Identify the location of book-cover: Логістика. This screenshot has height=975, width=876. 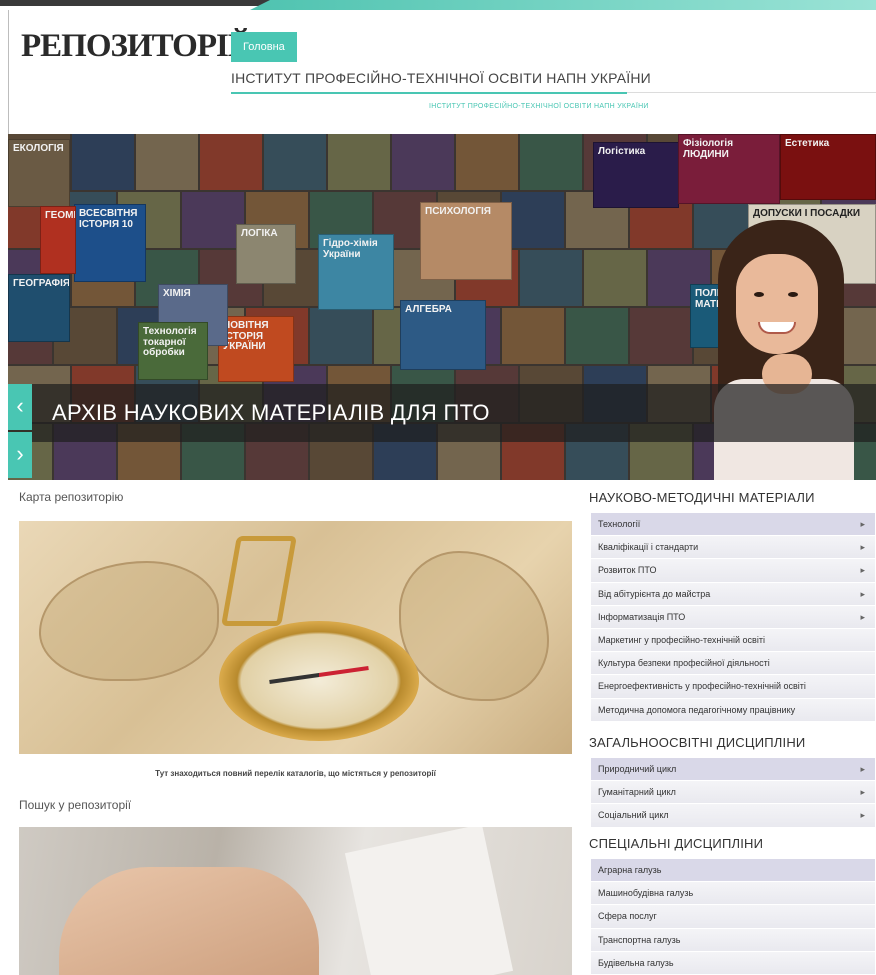
(636, 175).